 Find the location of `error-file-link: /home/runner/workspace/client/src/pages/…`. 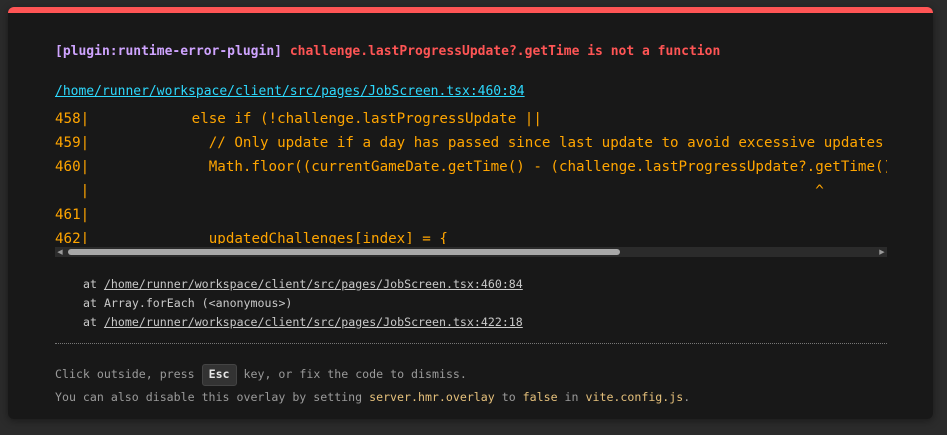

error-file-link: /home/runner/workspace/client/src/pages/… is located at coordinates (290, 92).